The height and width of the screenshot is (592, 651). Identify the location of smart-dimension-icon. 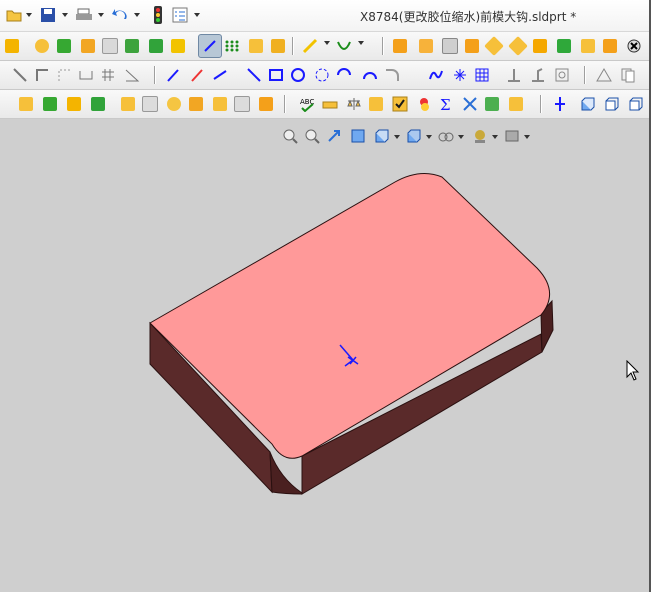
(278, 46).